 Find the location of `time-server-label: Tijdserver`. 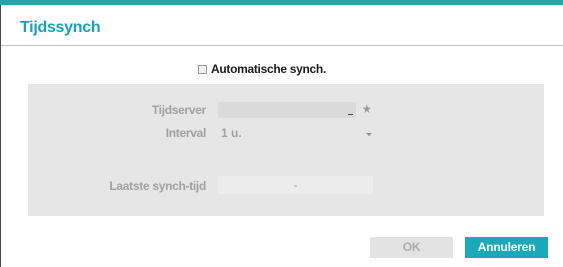

time-server-label: Tijdserver is located at coordinates (178, 110).